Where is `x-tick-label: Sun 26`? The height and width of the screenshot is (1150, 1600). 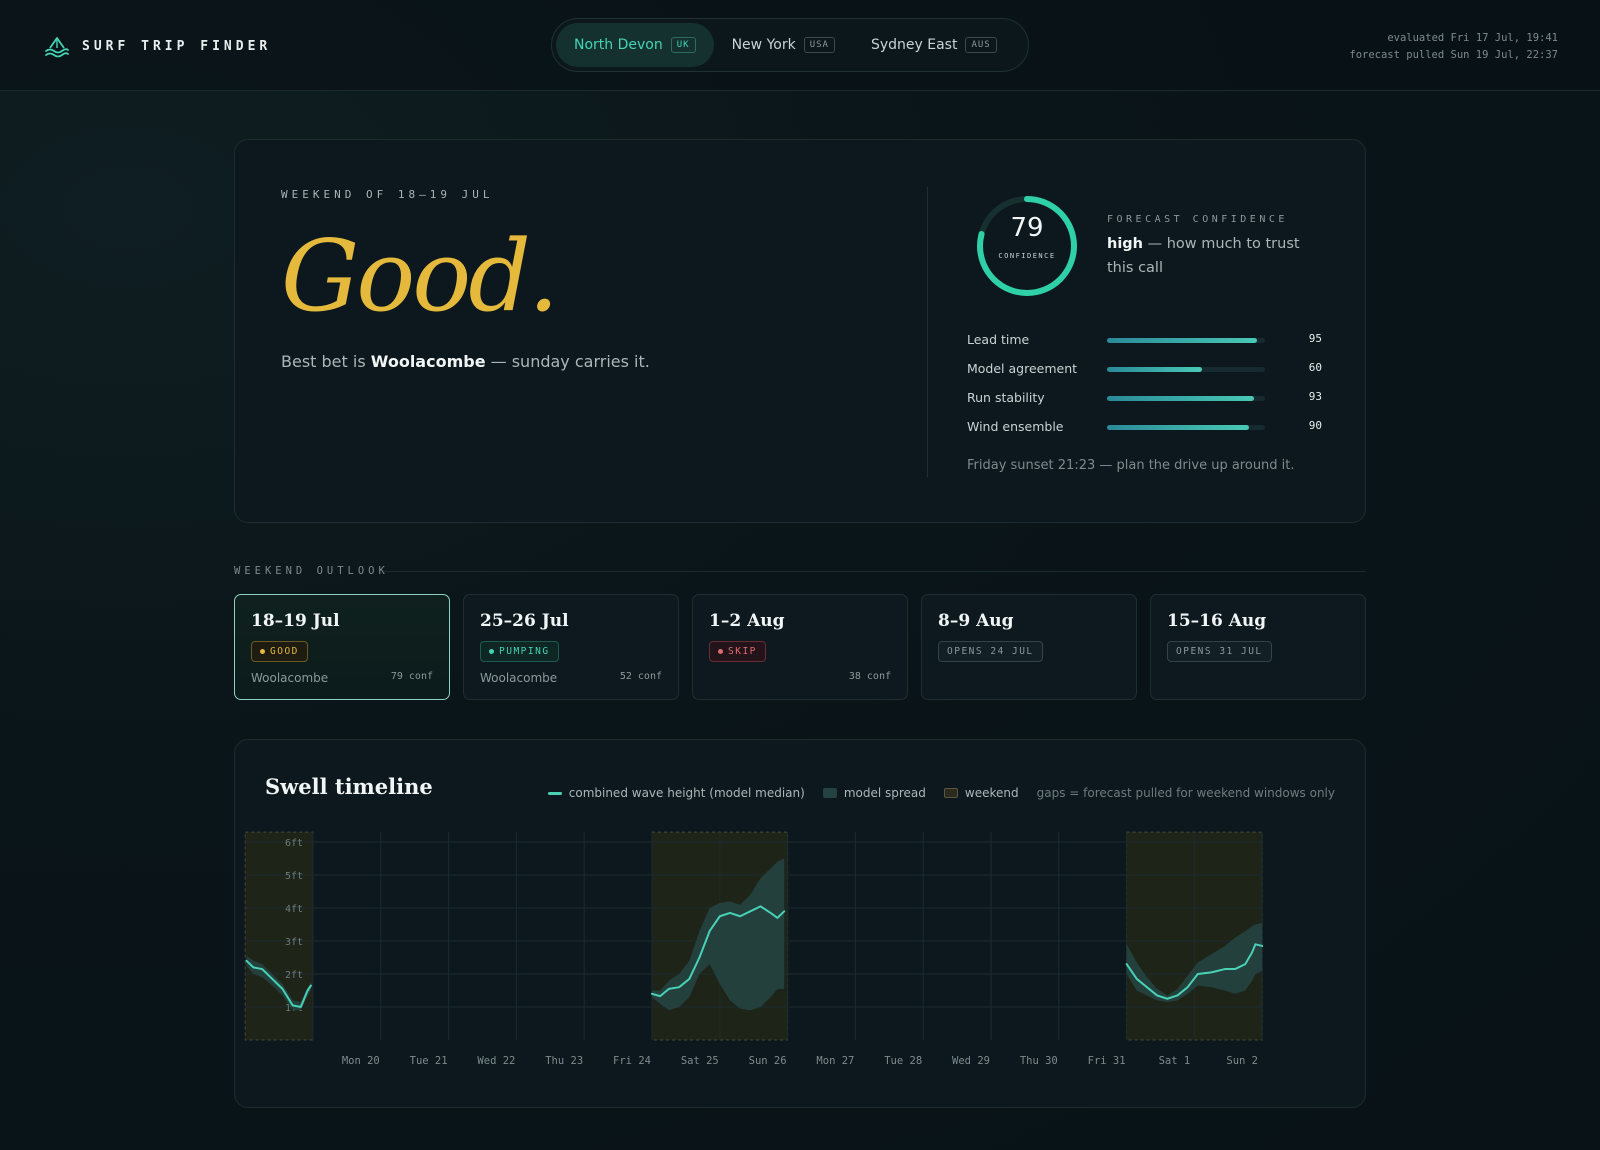
x-tick-label: Sun 26 is located at coordinates (768, 1061).